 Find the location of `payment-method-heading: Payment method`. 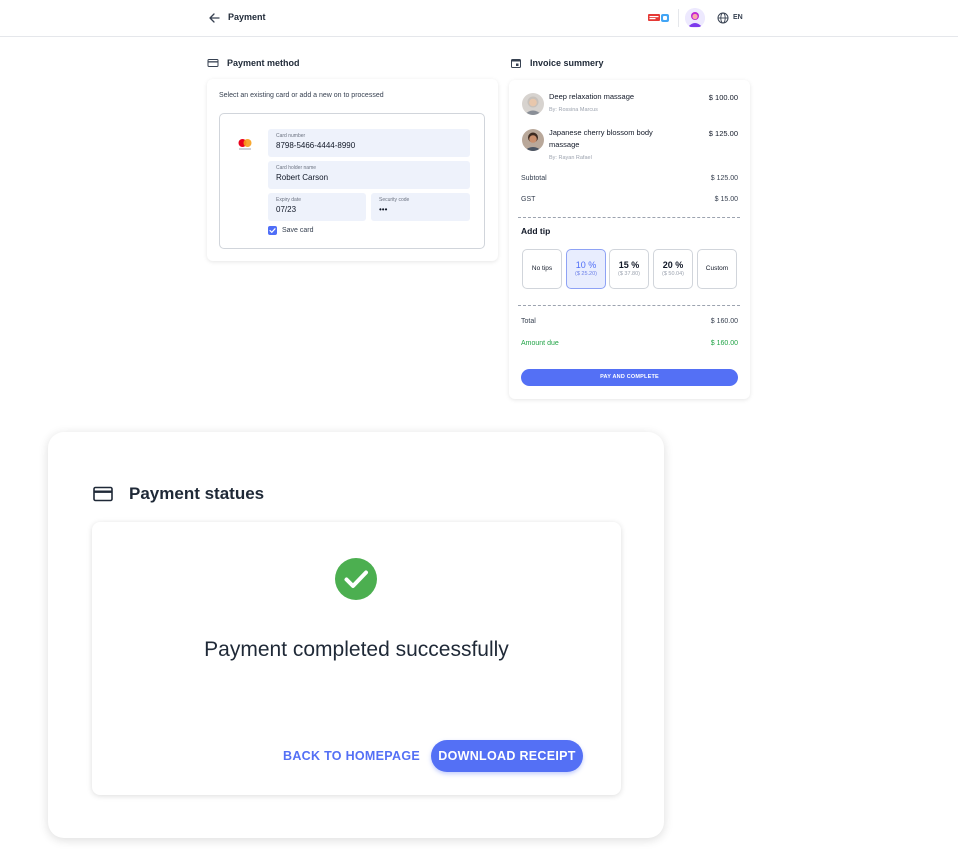

payment-method-heading: Payment method is located at coordinates (253, 63).